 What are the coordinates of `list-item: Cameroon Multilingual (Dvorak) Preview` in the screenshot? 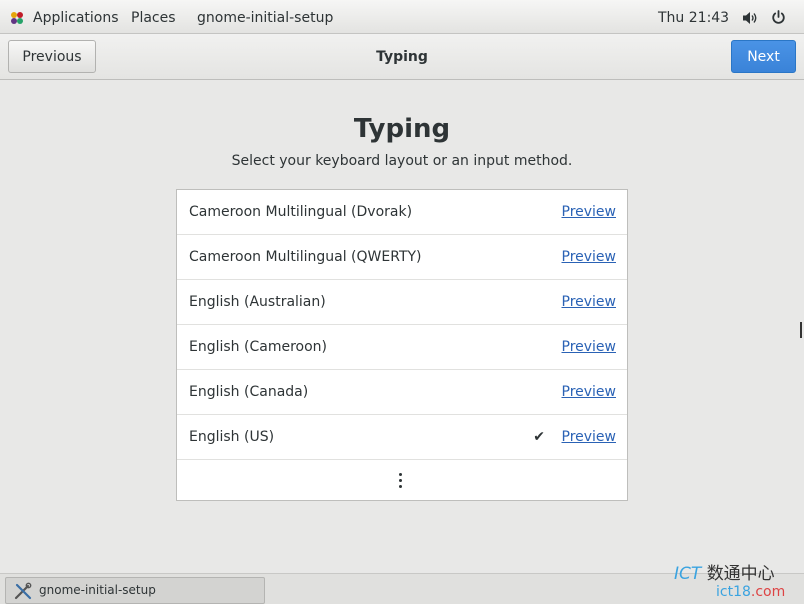 It's located at (402, 212).